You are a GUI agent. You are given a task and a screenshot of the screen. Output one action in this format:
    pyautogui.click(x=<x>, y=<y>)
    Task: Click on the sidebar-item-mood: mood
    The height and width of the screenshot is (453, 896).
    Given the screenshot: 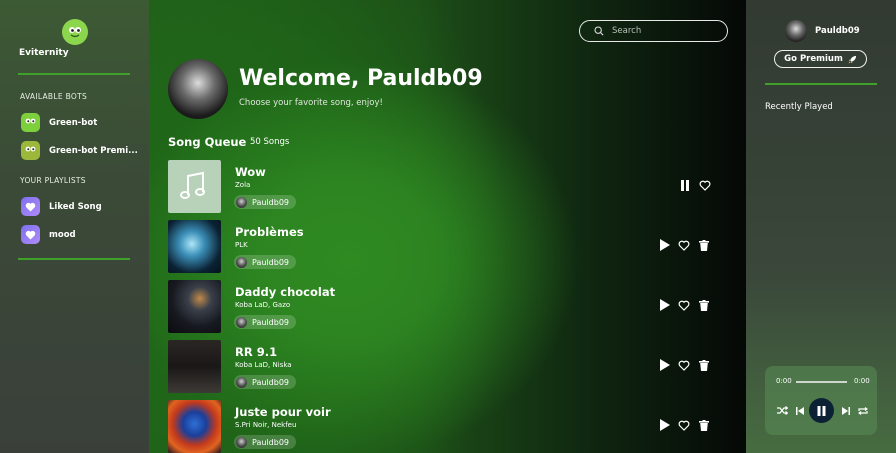 What is the action you would take?
    pyautogui.click(x=48, y=234)
    